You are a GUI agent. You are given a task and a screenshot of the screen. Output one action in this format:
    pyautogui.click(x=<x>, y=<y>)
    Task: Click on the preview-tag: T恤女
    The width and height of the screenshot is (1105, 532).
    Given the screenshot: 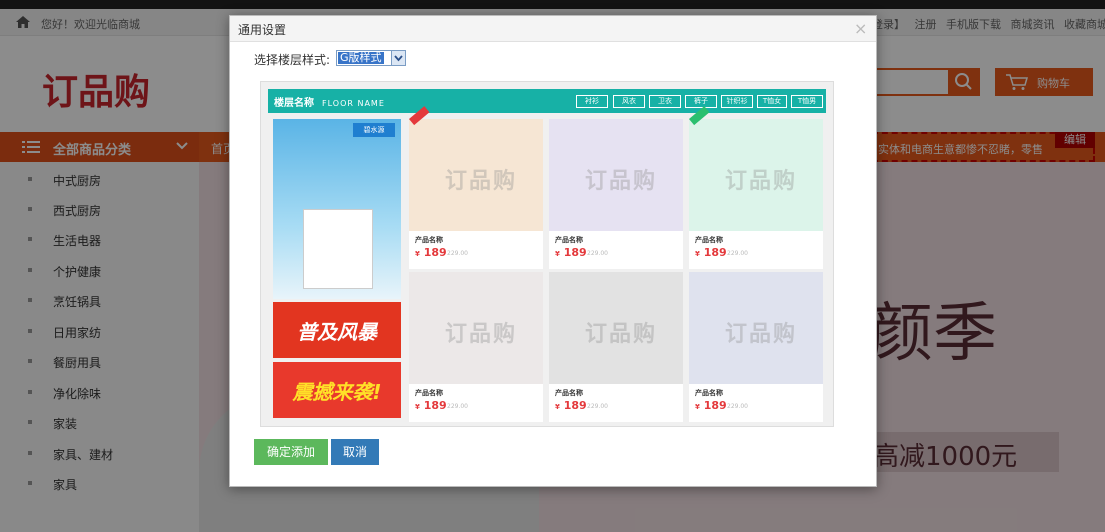 What is the action you would take?
    pyautogui.click(x=772, y=101)
    